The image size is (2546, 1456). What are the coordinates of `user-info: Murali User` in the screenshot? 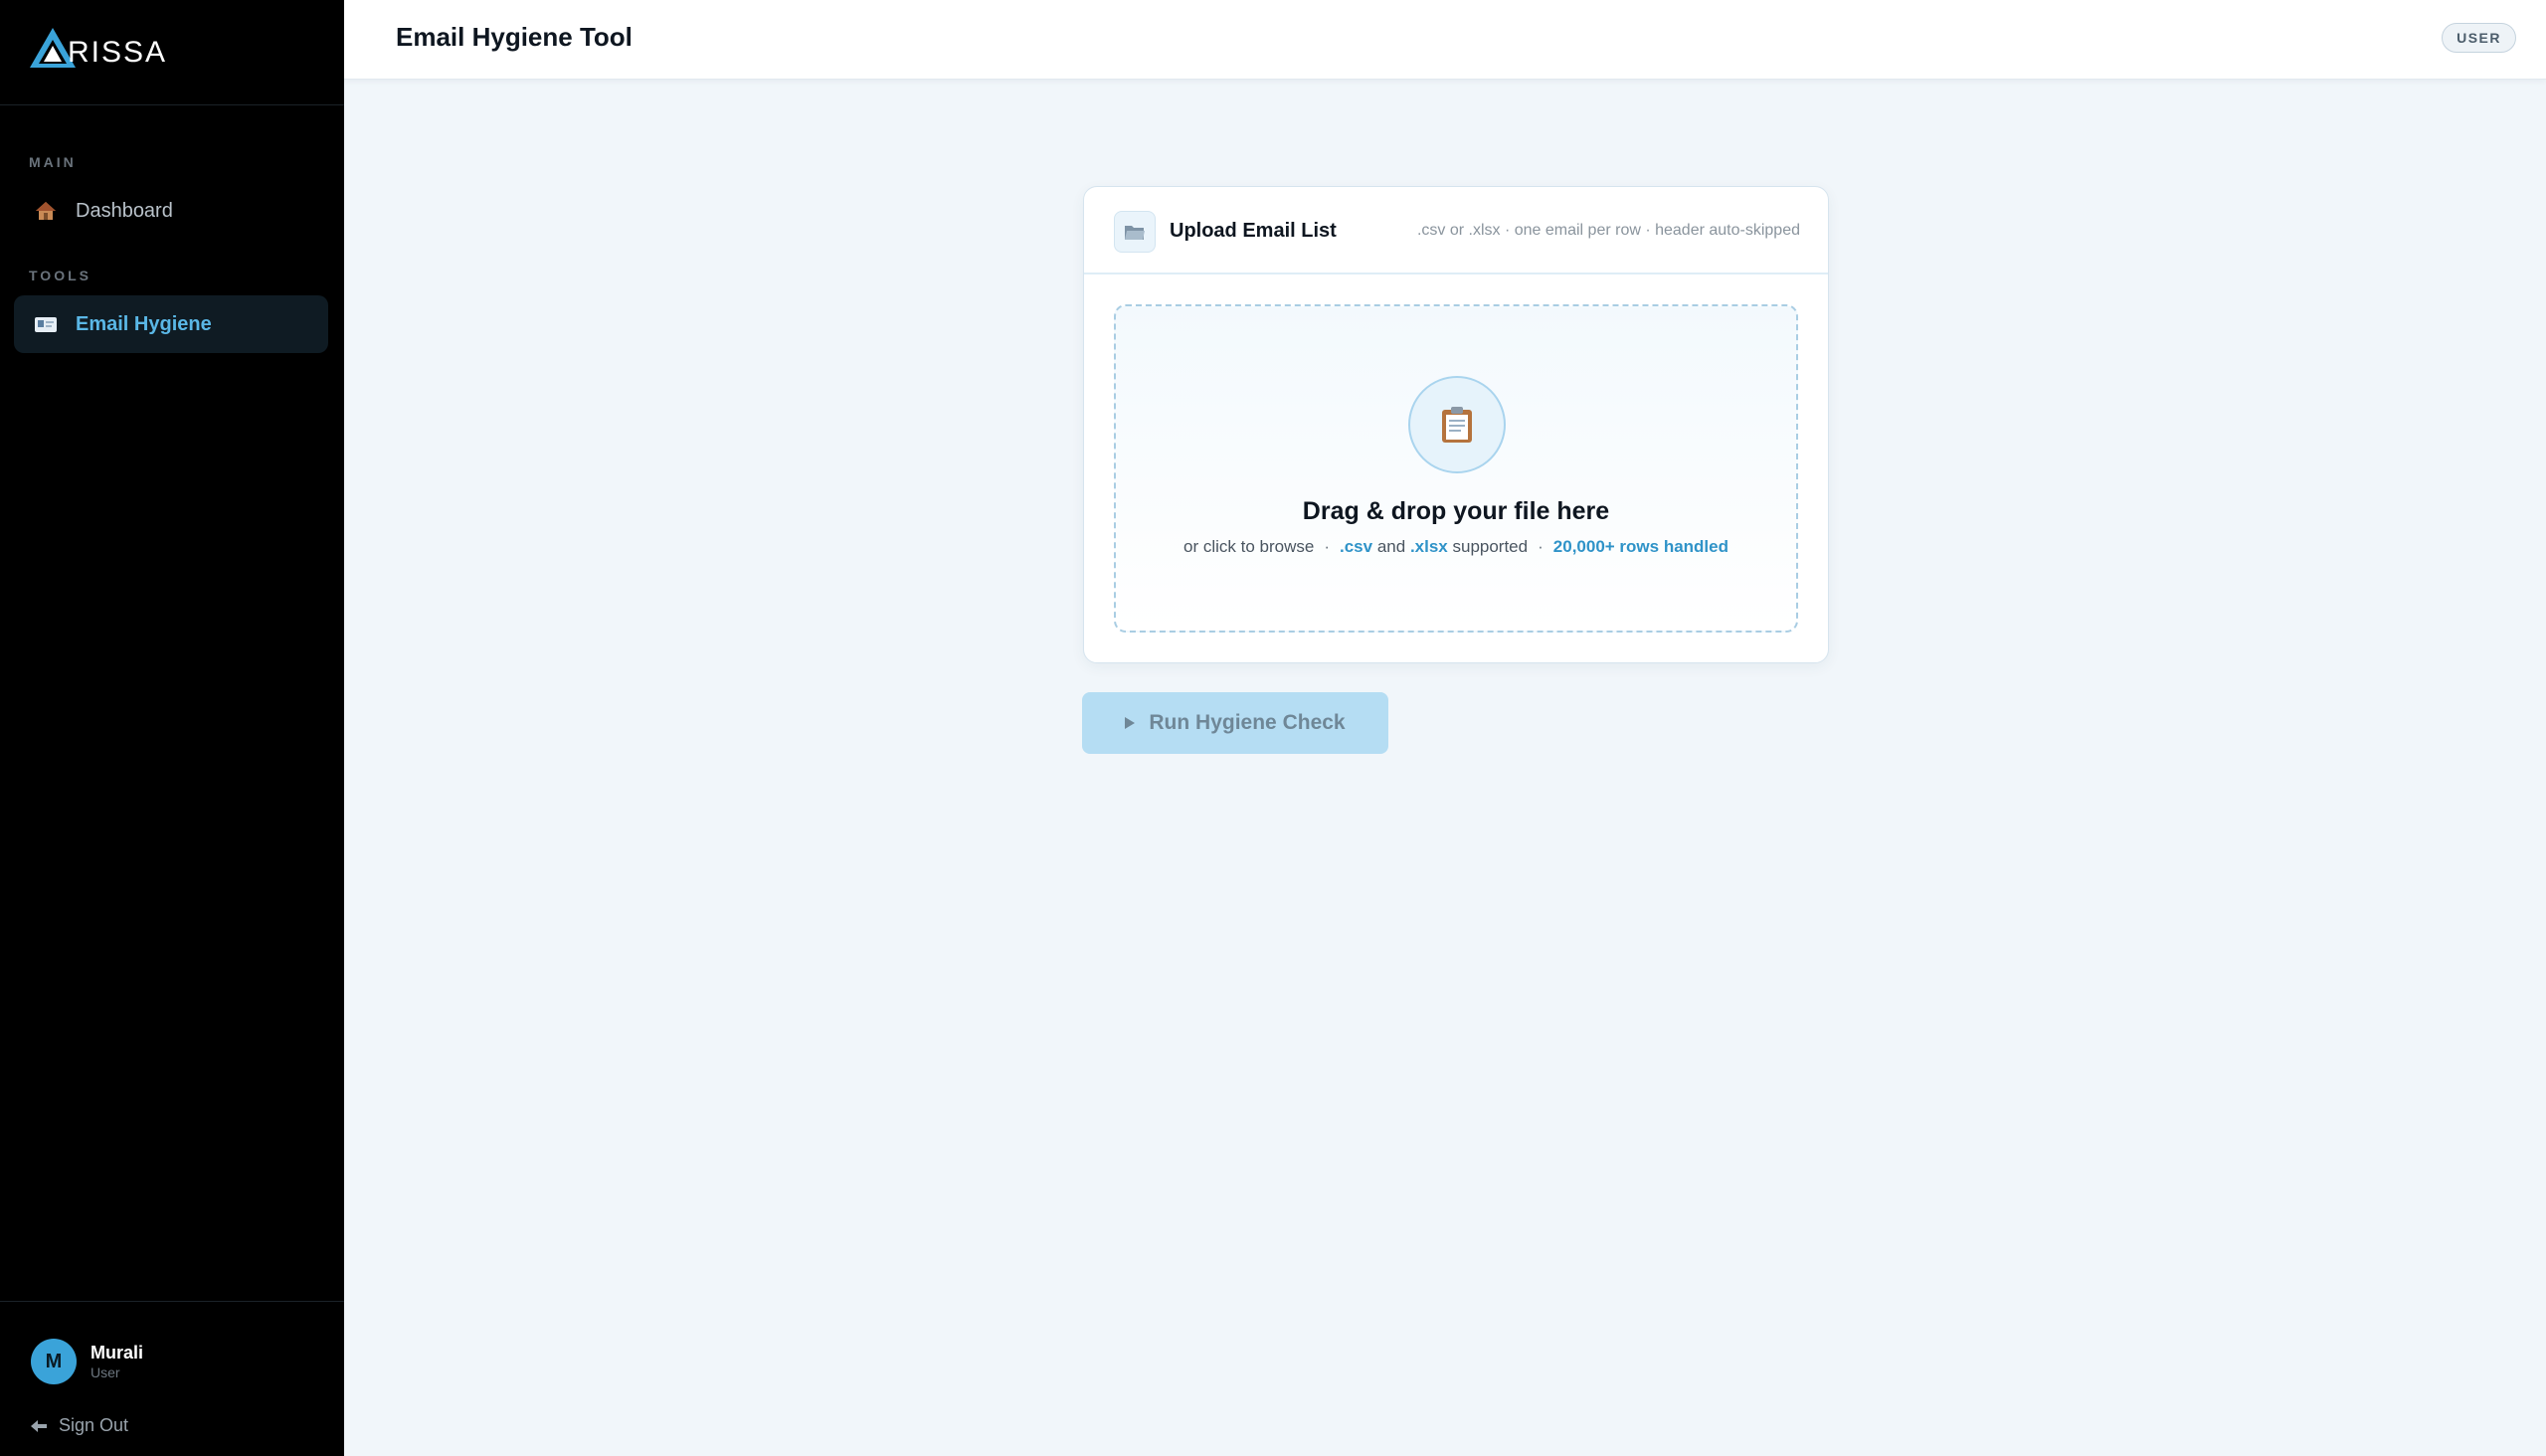 It's located at (117, 1361).